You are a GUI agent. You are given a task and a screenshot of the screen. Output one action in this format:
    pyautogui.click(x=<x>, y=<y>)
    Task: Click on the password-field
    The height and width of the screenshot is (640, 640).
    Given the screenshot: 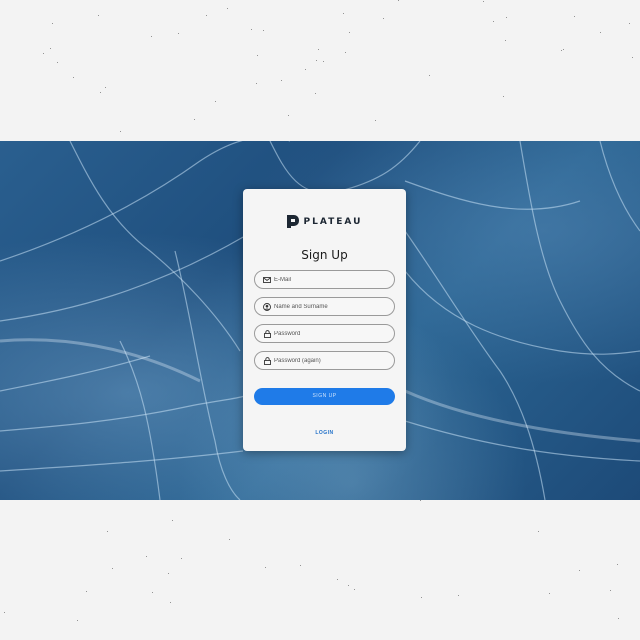 What is the action you would take?
    pyautogui.click(x=324, y=333)
    